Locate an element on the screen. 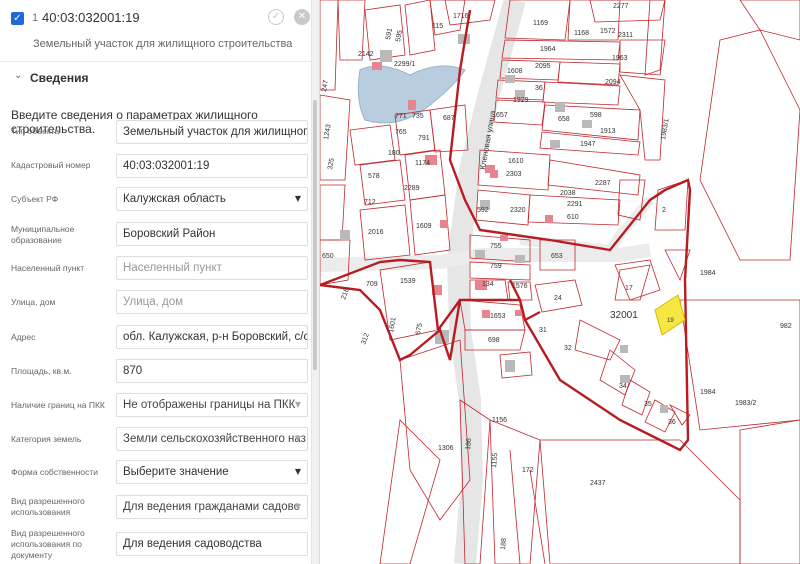  parcel-label: 755 is located at coordinates (496, 246).